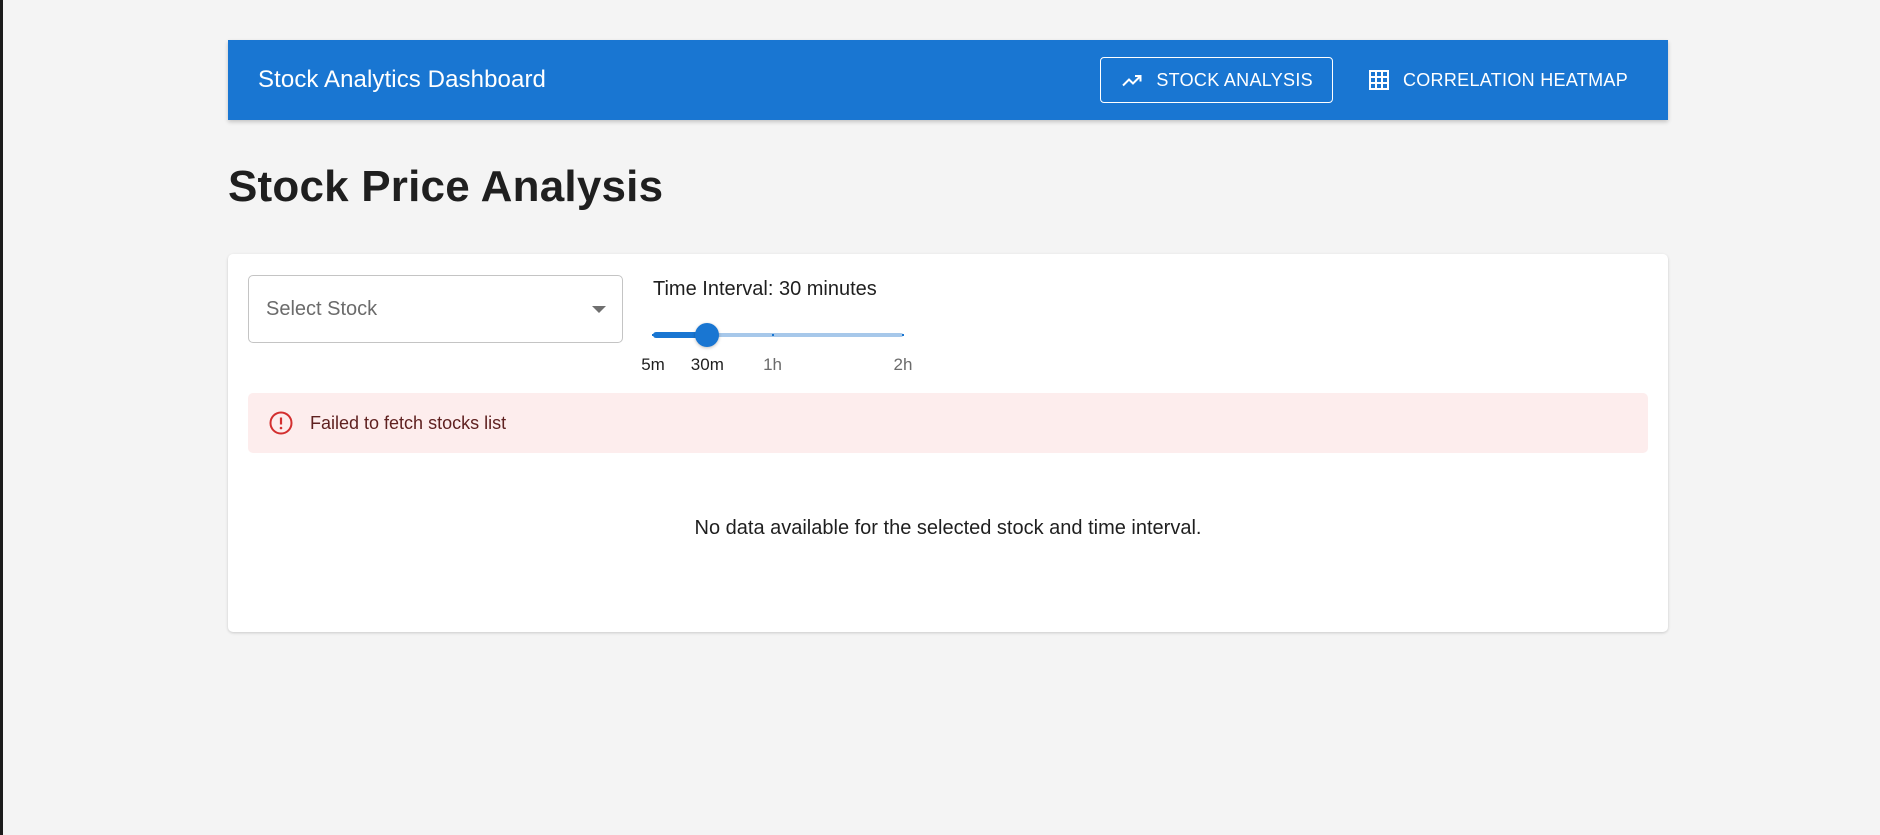  I want to click on app-title: Stock Analytics Dashboard, so click(402, 79).